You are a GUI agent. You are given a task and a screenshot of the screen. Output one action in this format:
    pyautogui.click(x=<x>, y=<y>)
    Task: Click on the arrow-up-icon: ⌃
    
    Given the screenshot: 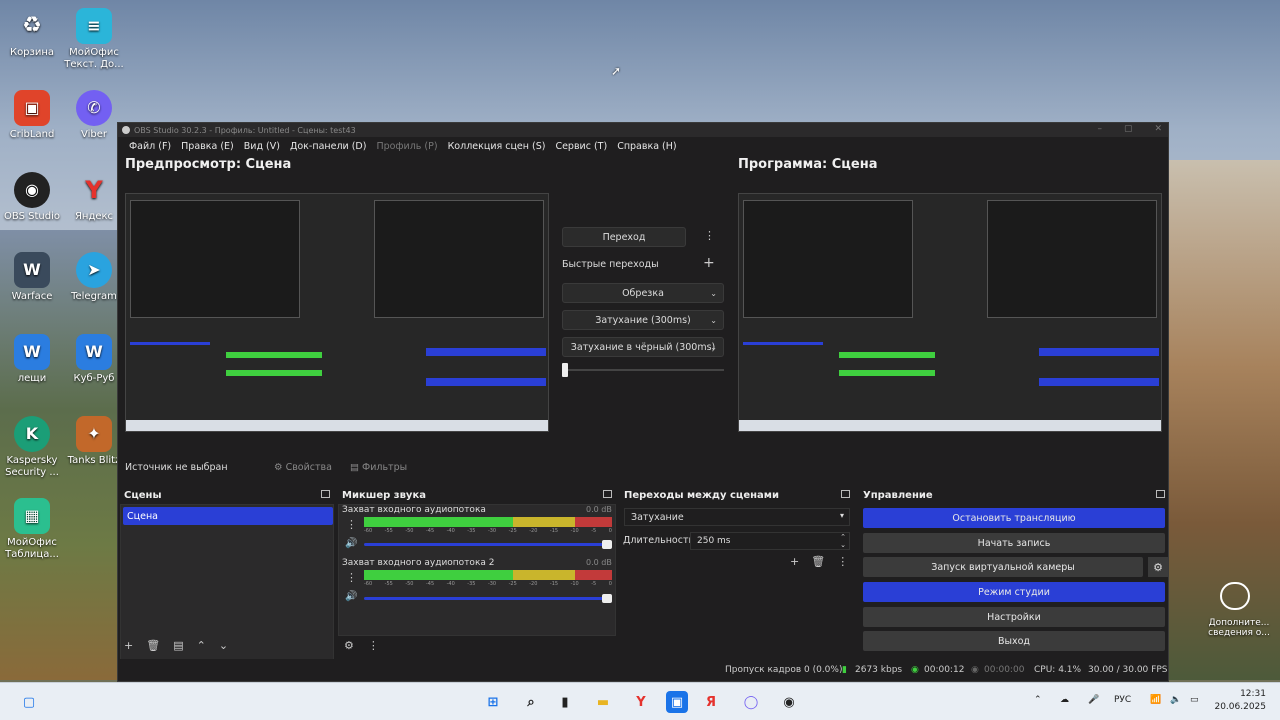 What is the action you would take?
    pyautogui.click(x=201, y=645)
    